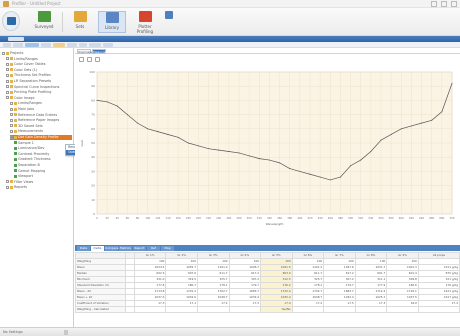  What do you see at coordinates (89, 59) in the screenshot?
I see `zoom-out-icon` at bounding box center [89, 59].